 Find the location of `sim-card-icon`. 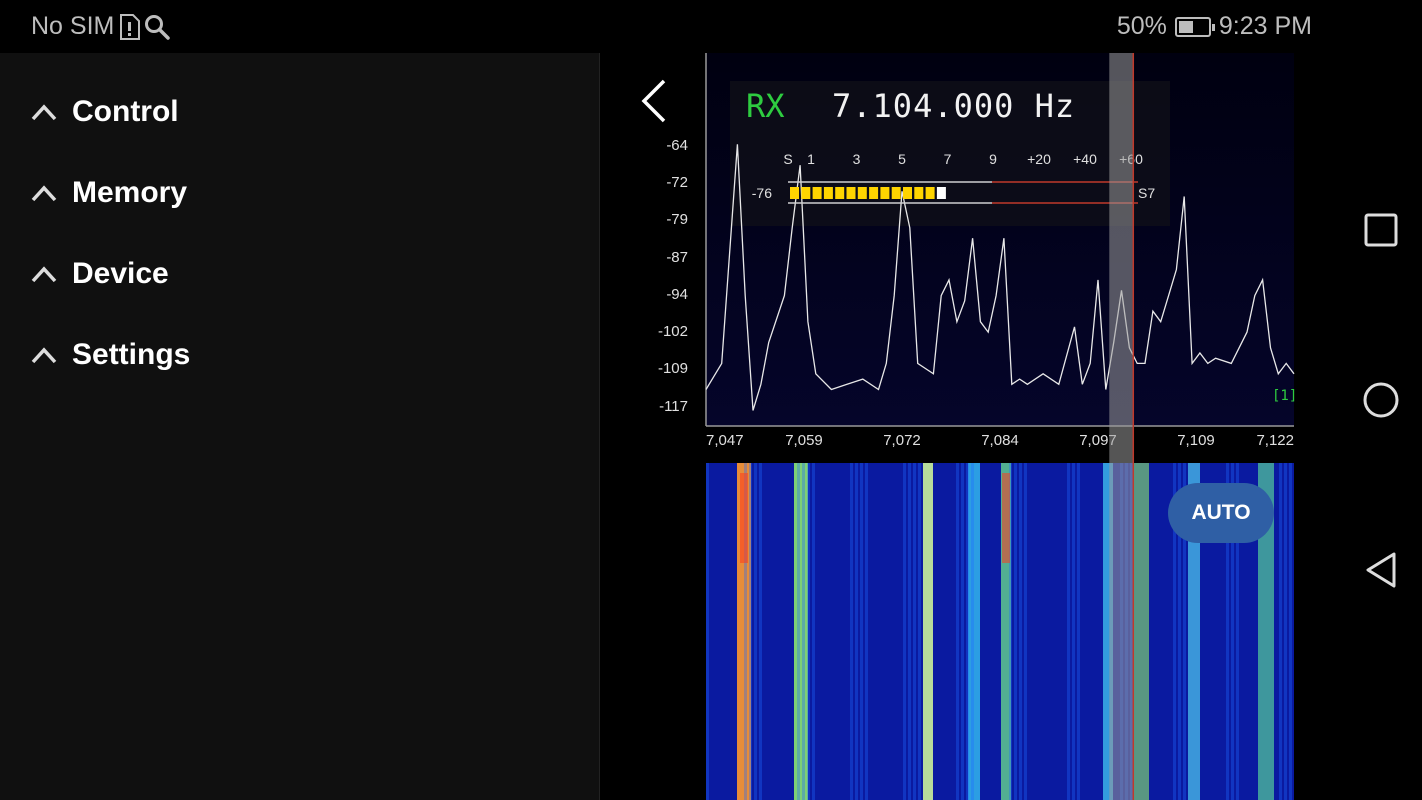

sim-card-icon is located at coordinates (130, 26).